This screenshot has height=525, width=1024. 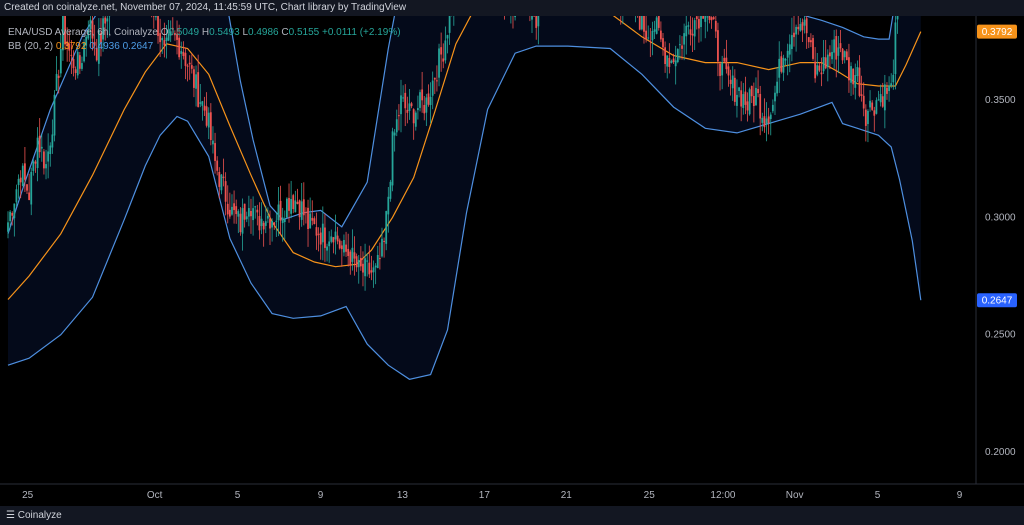 I want to click on x-tick-label: 25, so click(x=28, y=495).